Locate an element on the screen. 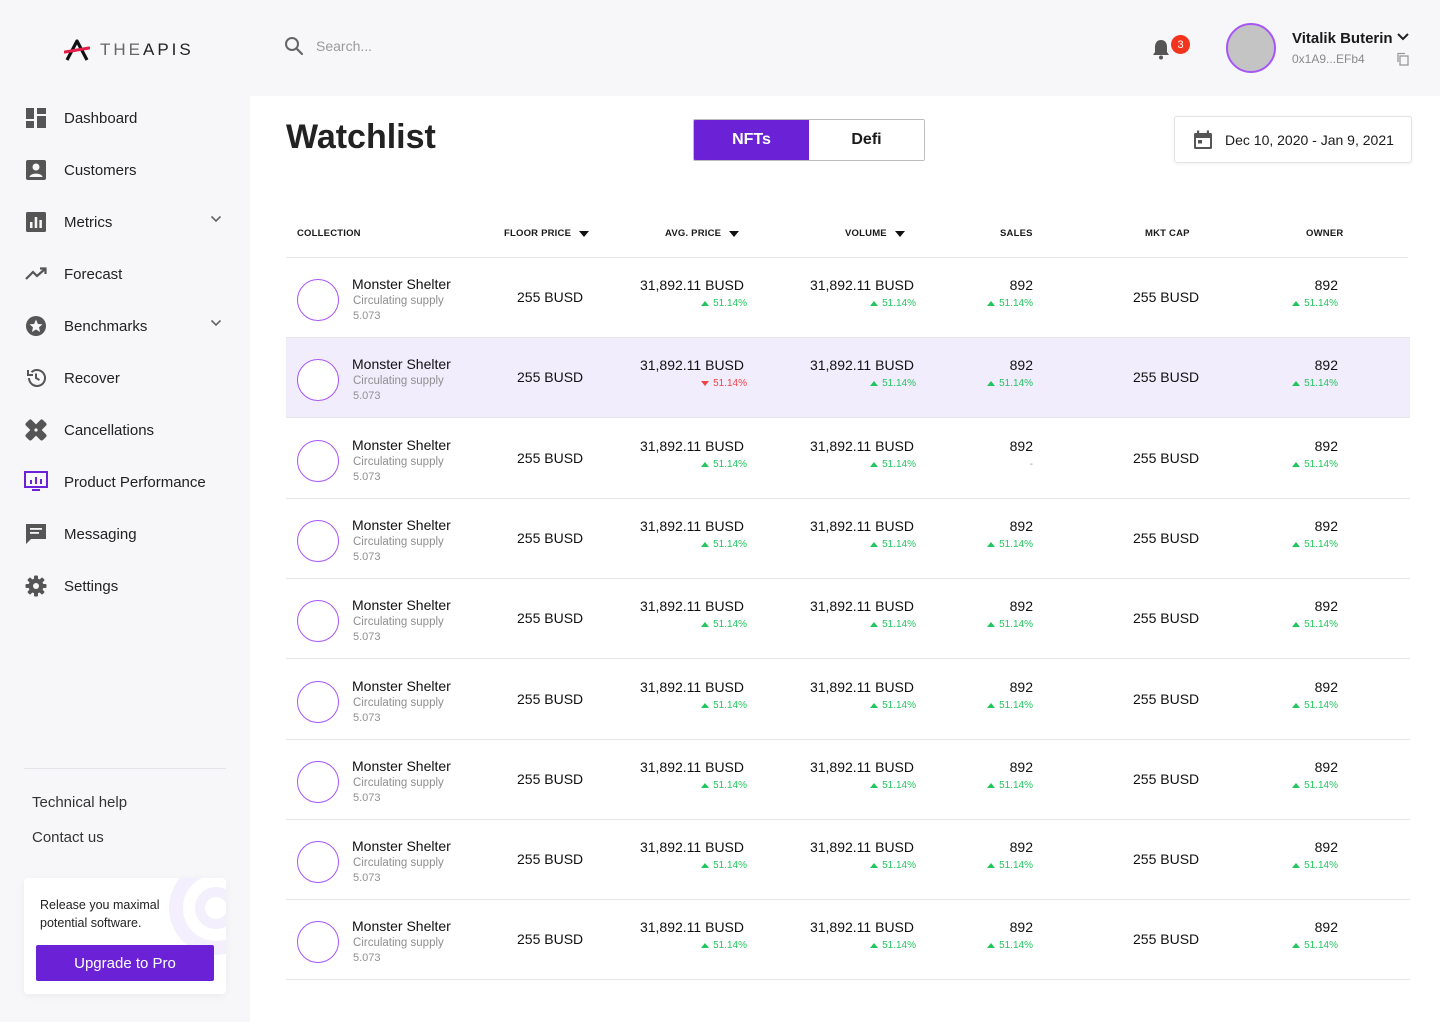  promo-text: Release you maximal potential software. is located at coordinates (100, 914).